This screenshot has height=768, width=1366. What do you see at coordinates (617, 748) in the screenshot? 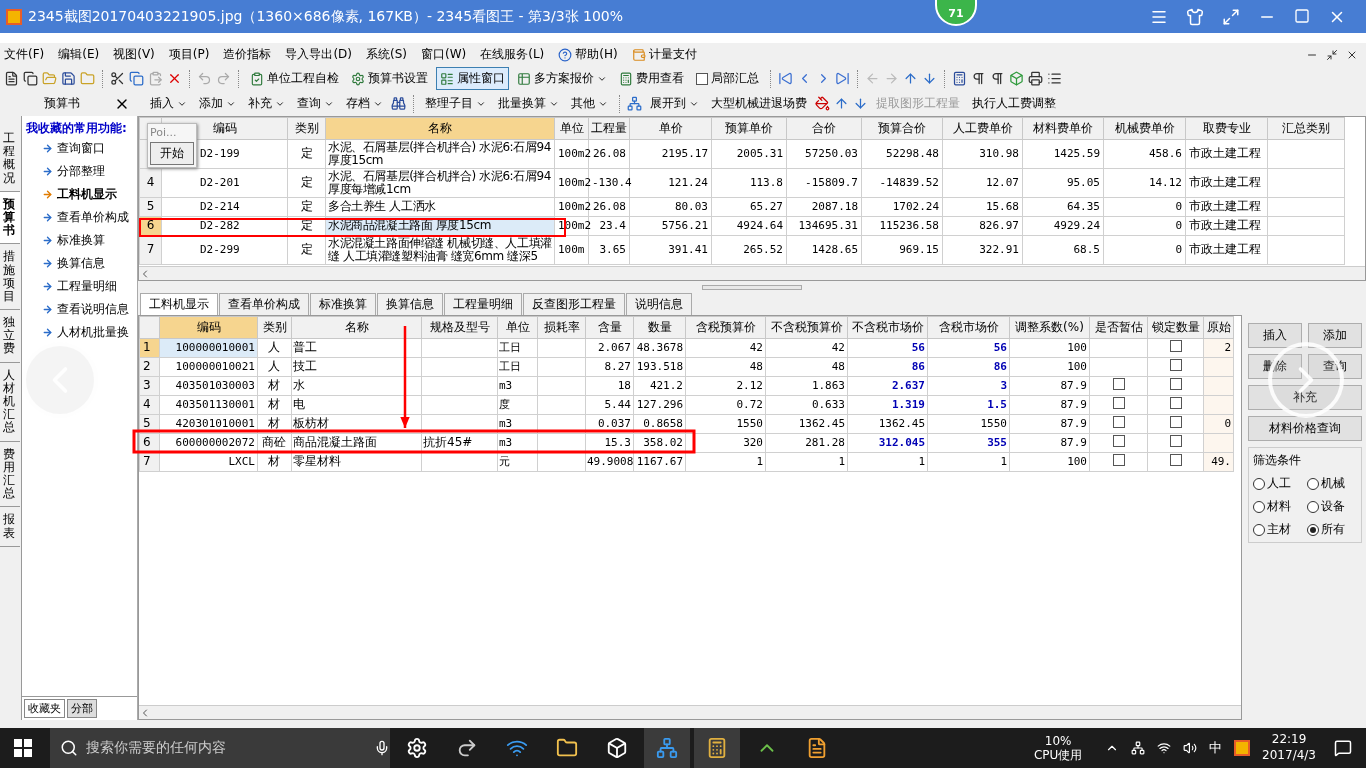
I see `store-icon` at bounding box center [617, 748].